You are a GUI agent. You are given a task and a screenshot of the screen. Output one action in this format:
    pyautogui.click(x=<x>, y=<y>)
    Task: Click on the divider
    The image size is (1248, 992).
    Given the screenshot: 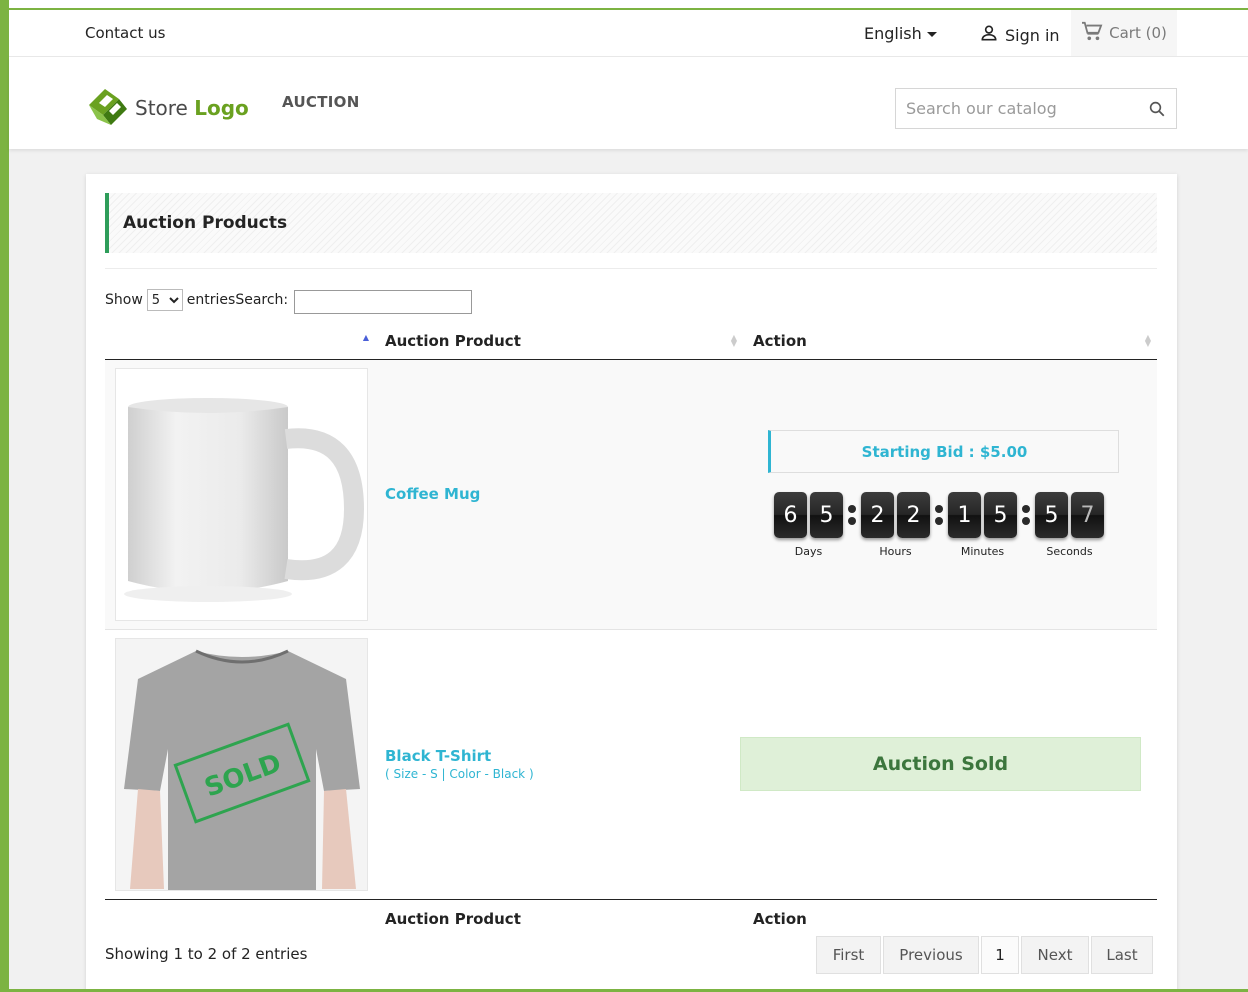 What is the action you would take?
    pyautogui.click(x=631, y=268)
    